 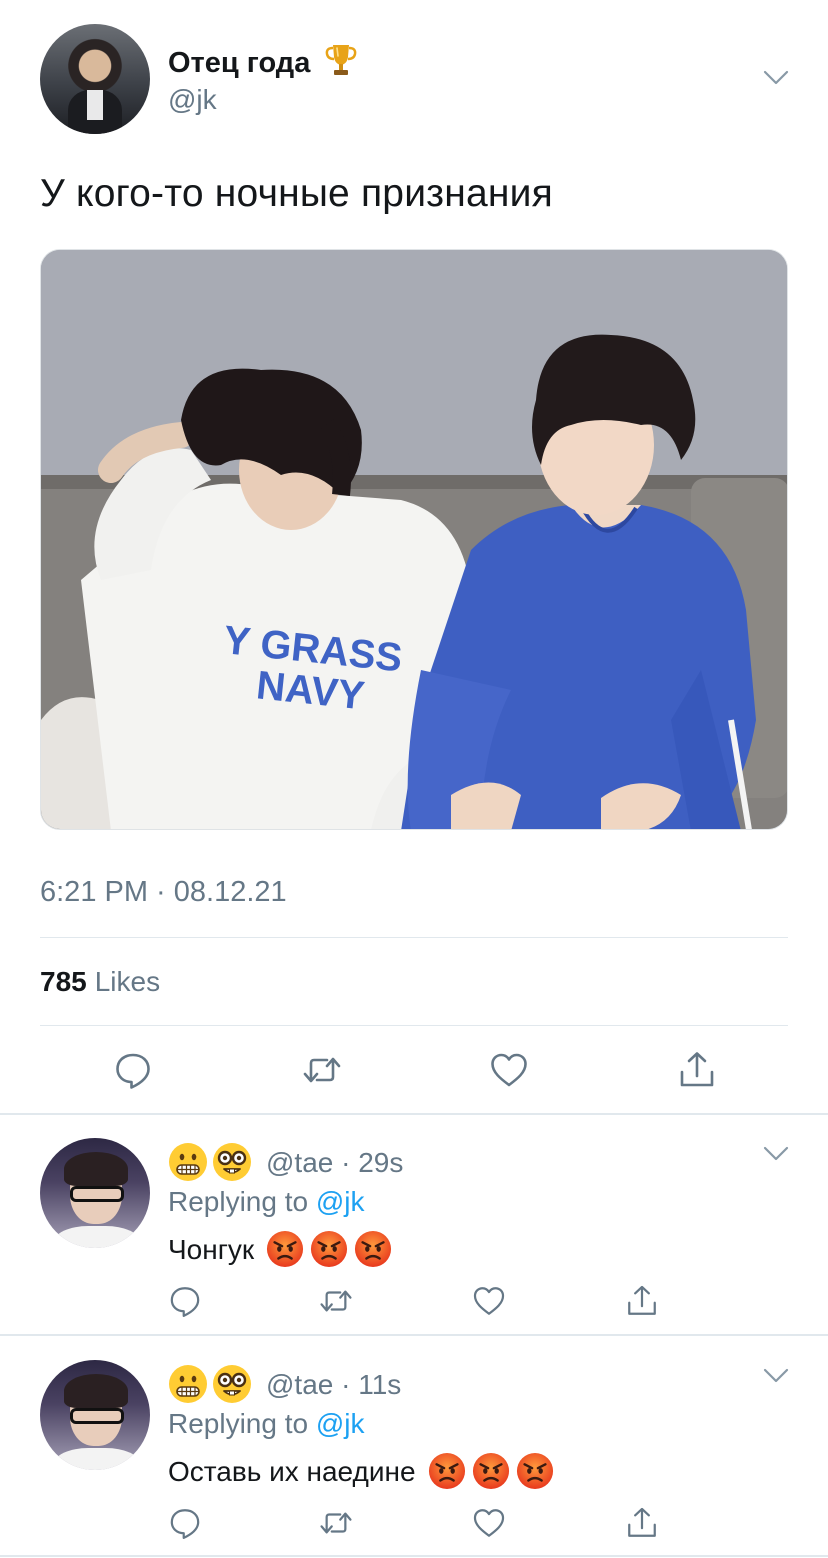 What do you see at coordinates (127, 981) in the screenshot?
I see `likes-label: Likes` at bounding box center [127, 981].